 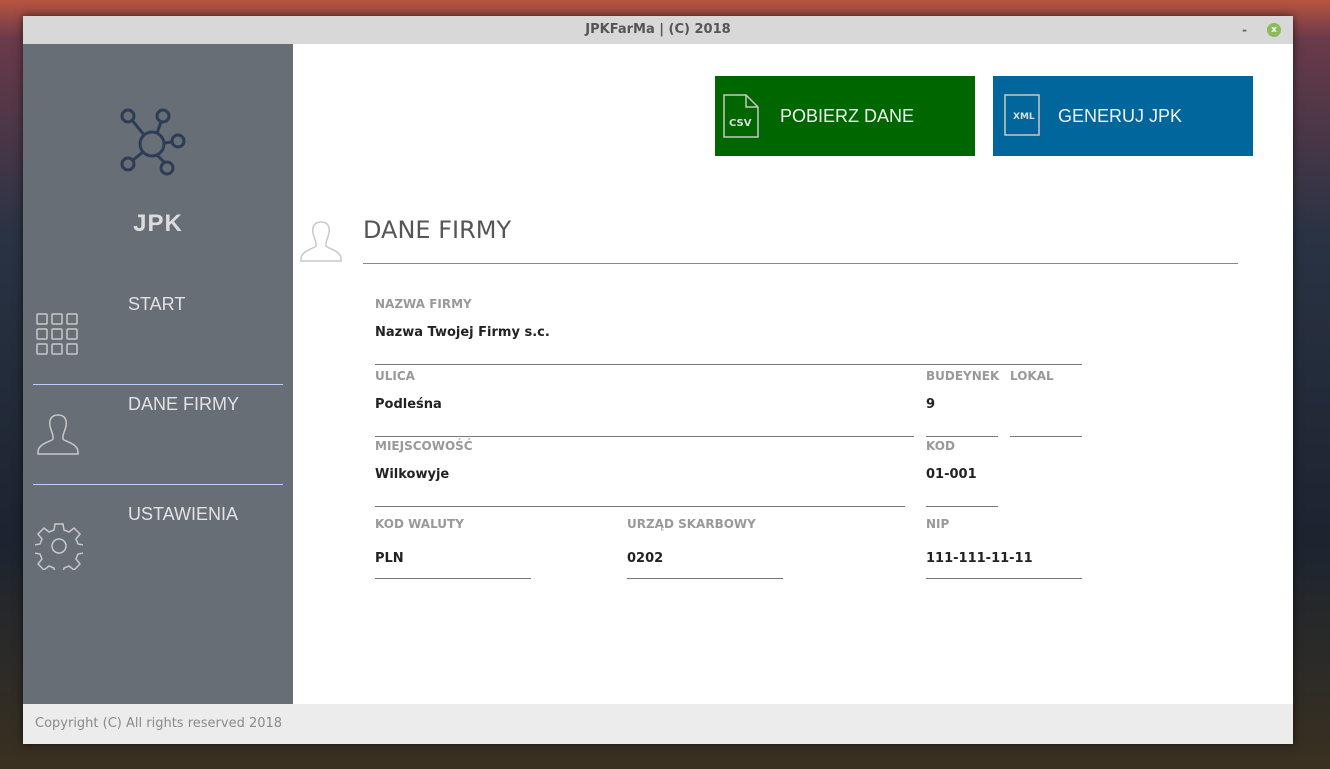 I want to click on ulica-field: ULICA Podleśna, so click(x=644, y=403).